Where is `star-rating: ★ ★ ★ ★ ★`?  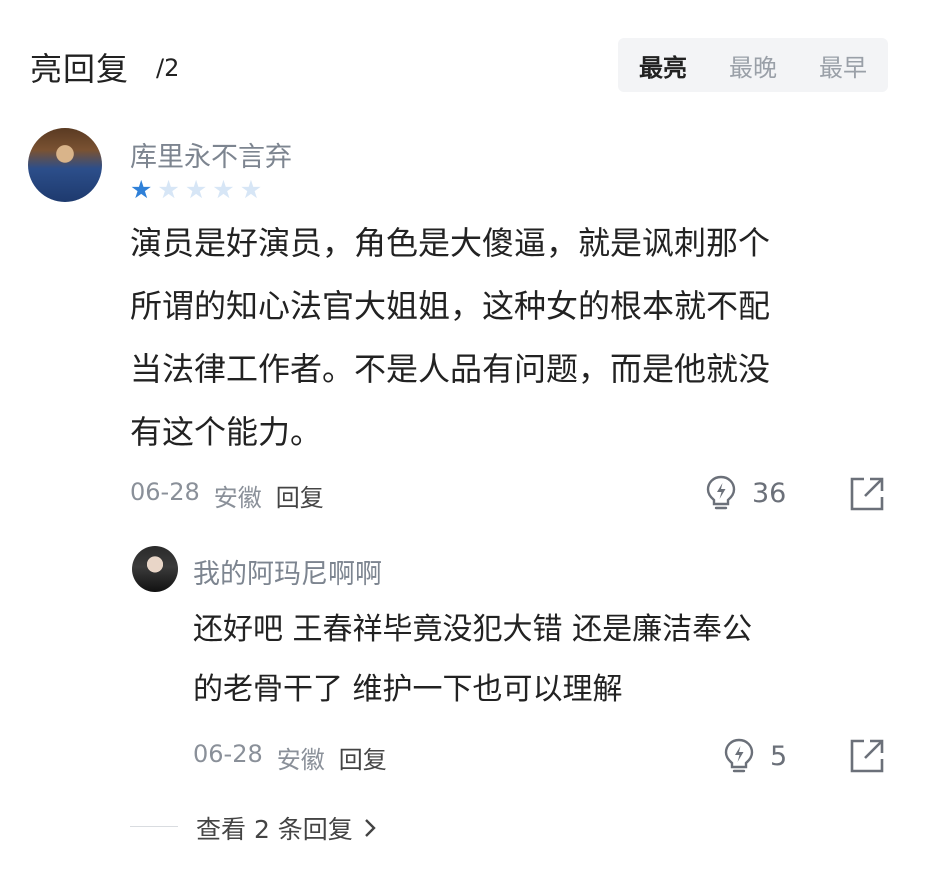 star-rating: ★ ★ ★ ★ ★ is located at coordinates (196, 189).